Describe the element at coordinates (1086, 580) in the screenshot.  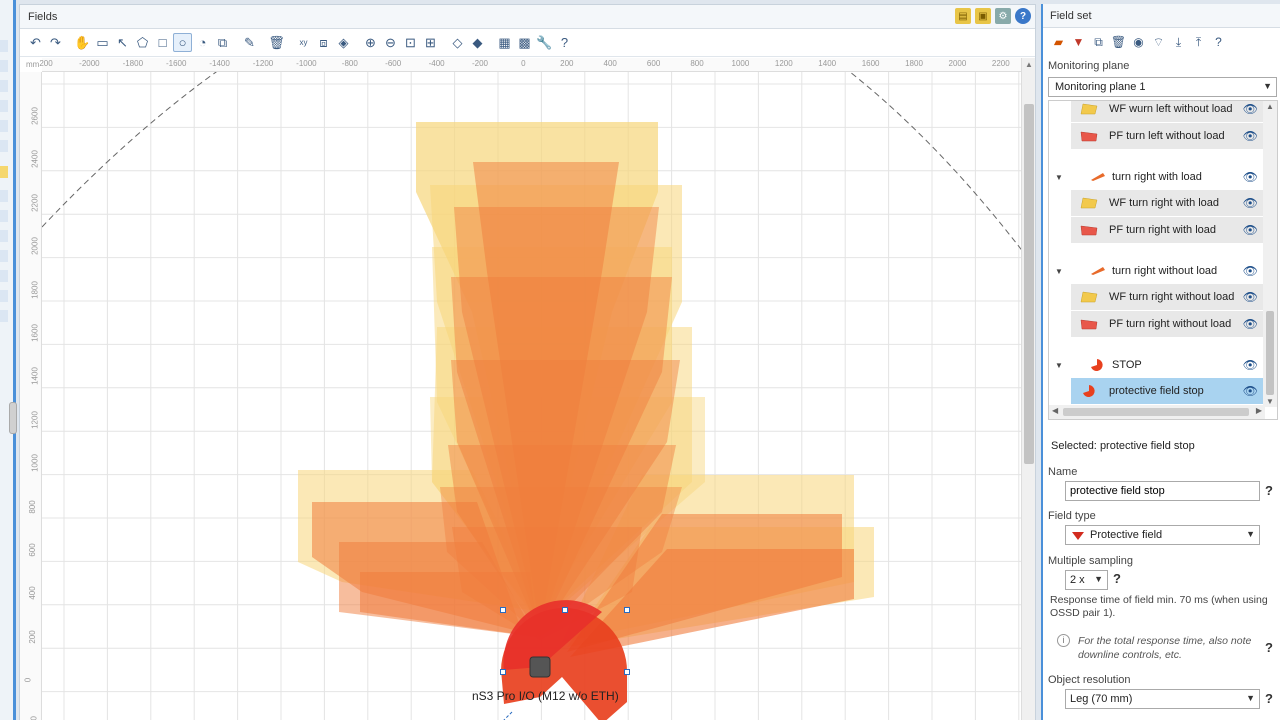
I see `multiple-sampling-select: 2 x ▼` at that location.